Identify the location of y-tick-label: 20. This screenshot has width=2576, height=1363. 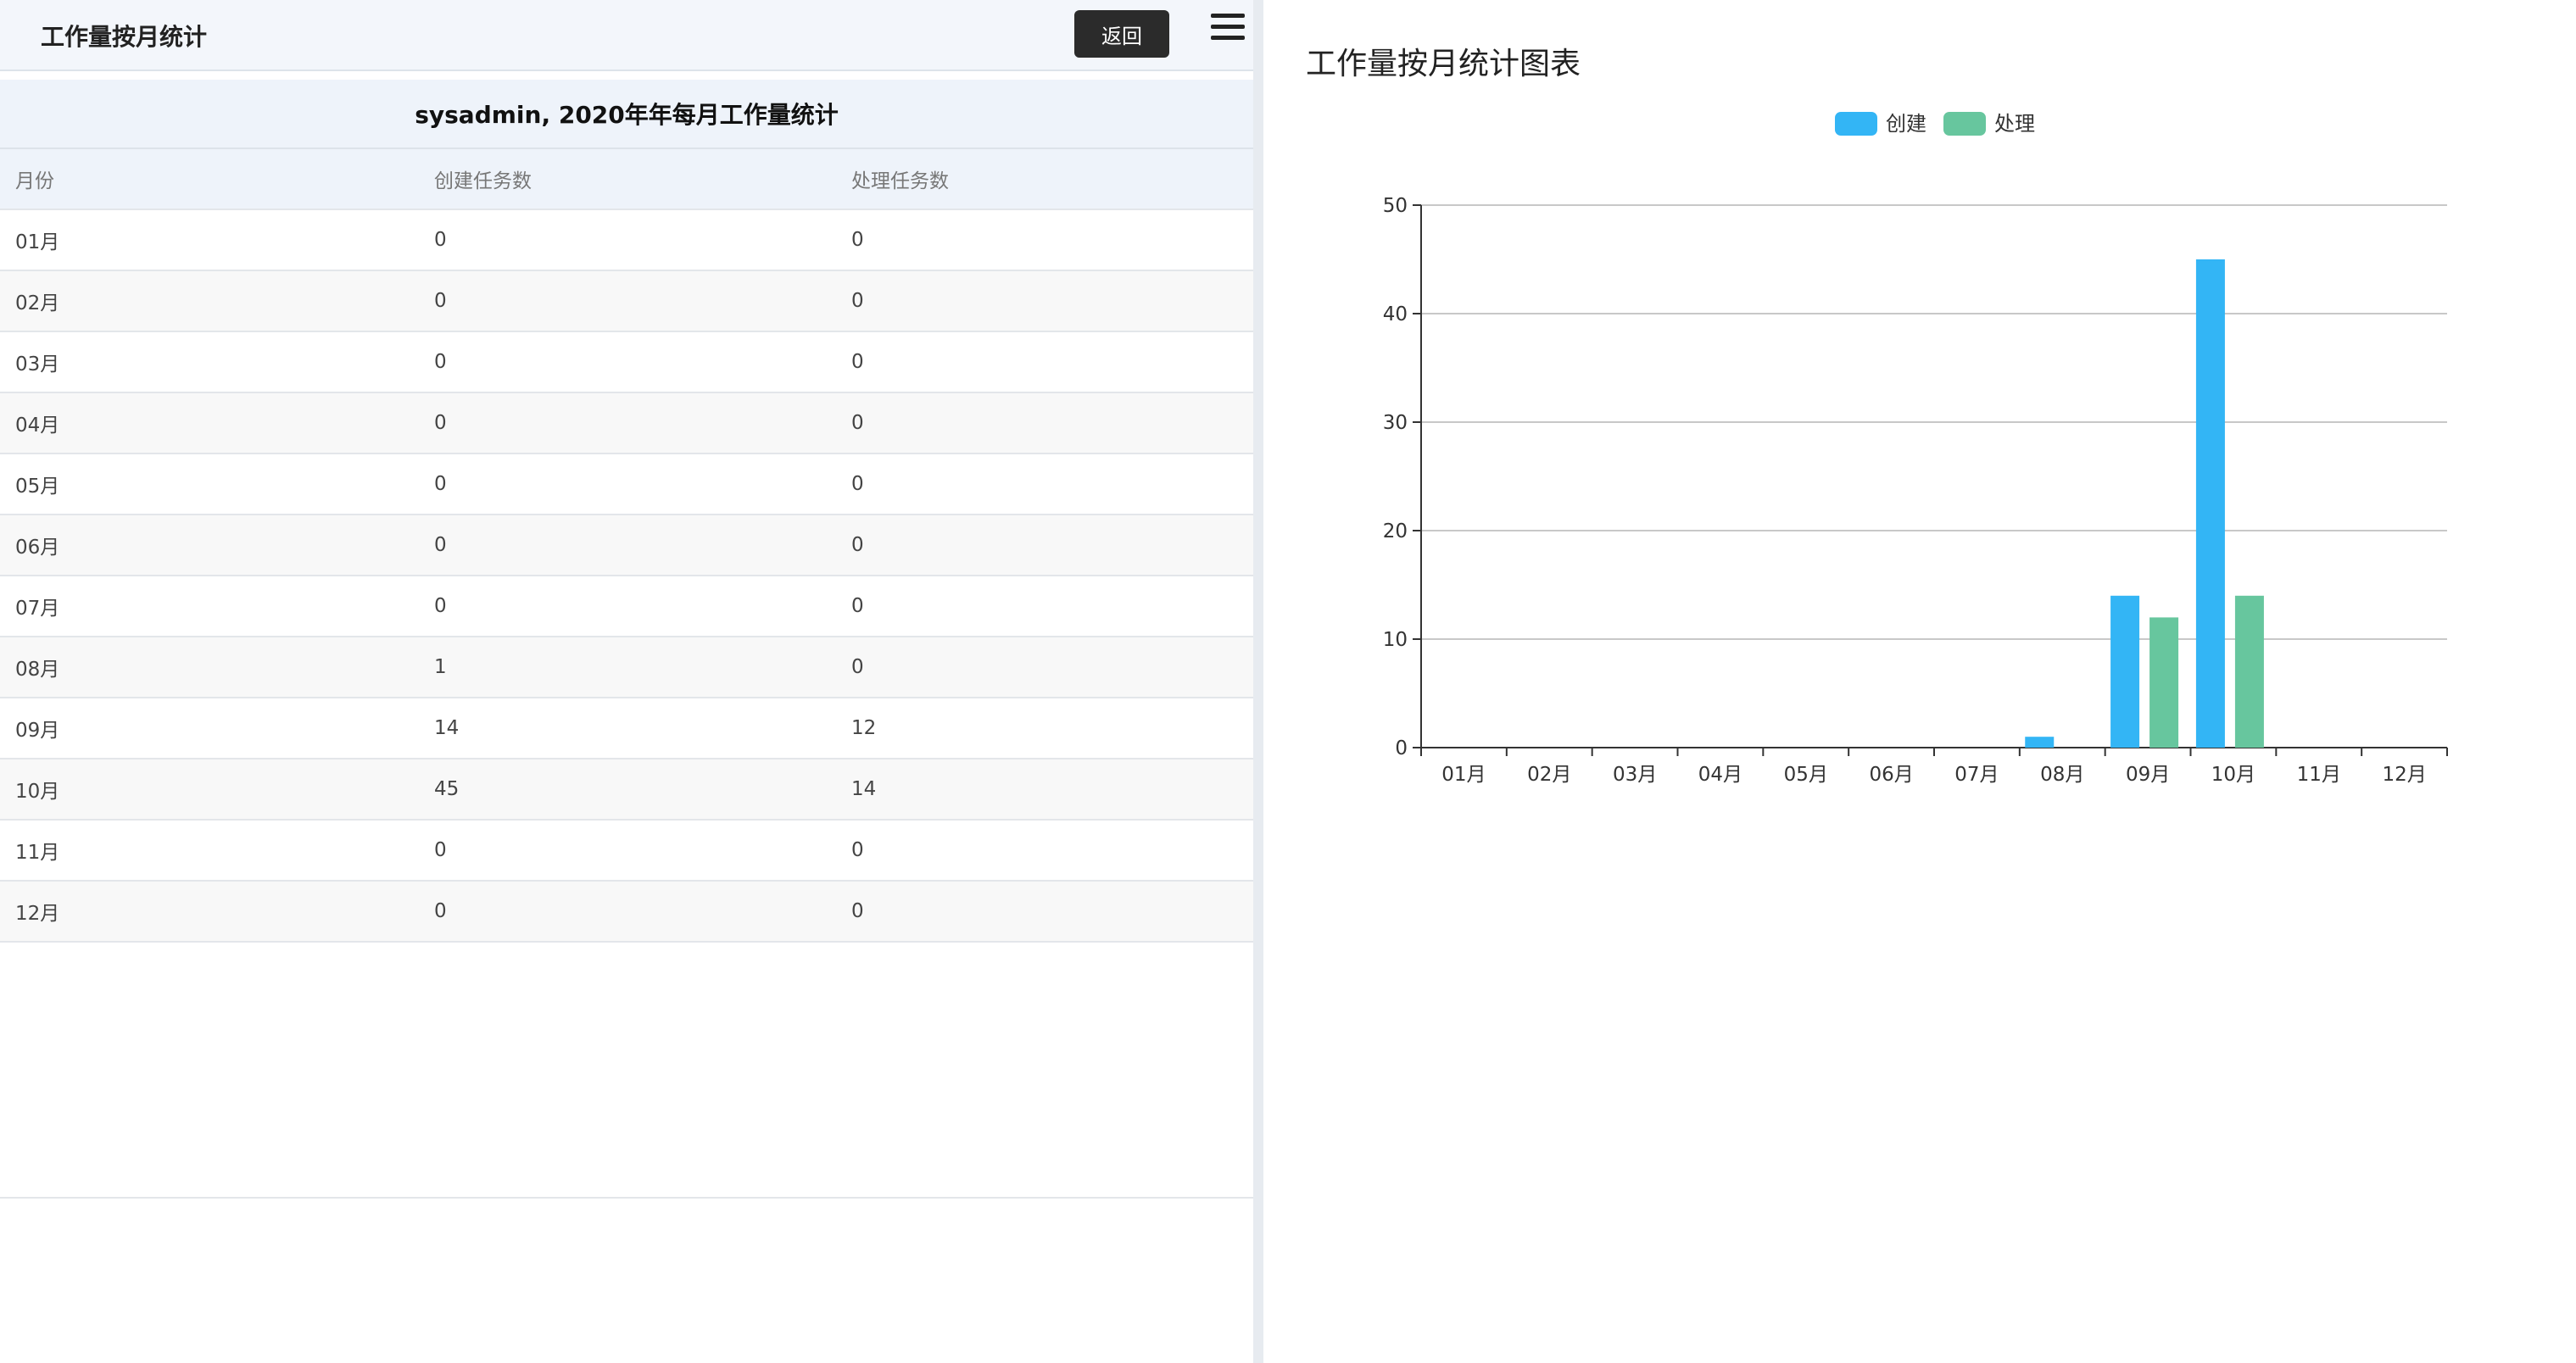
(1395, 531).